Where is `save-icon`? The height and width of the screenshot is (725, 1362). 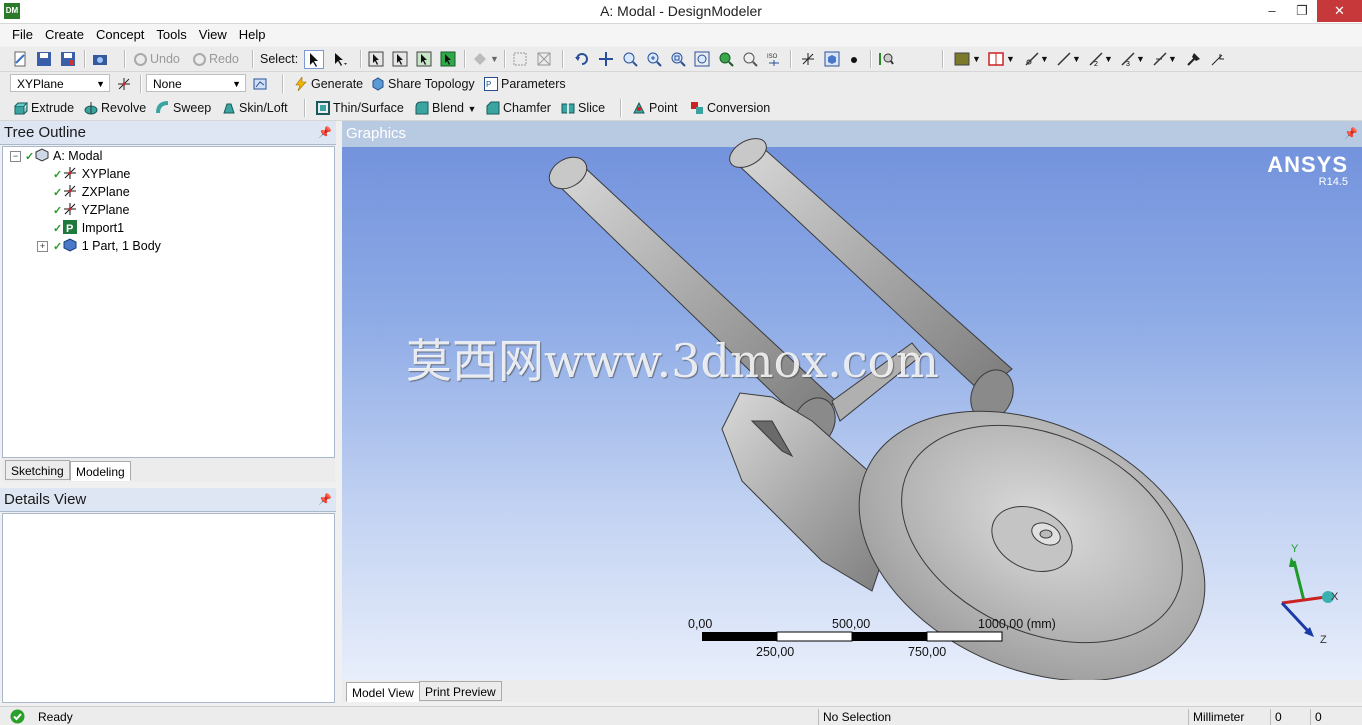
save-icon is located at coordinates (44, 59).